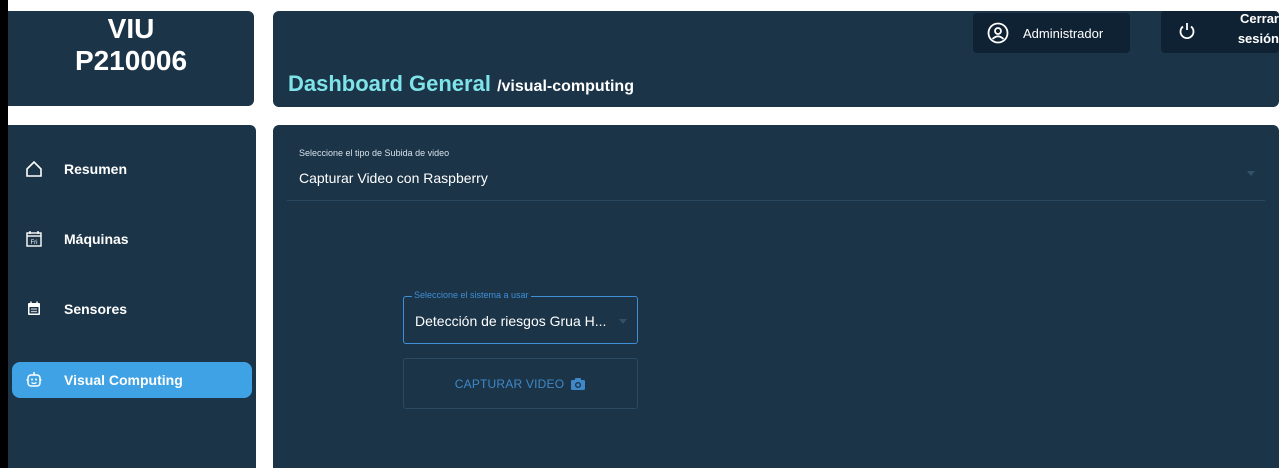 The height and width of the screenshot is (468, 1282). I want to click on user-label: Administrador, so click(1063, 33).